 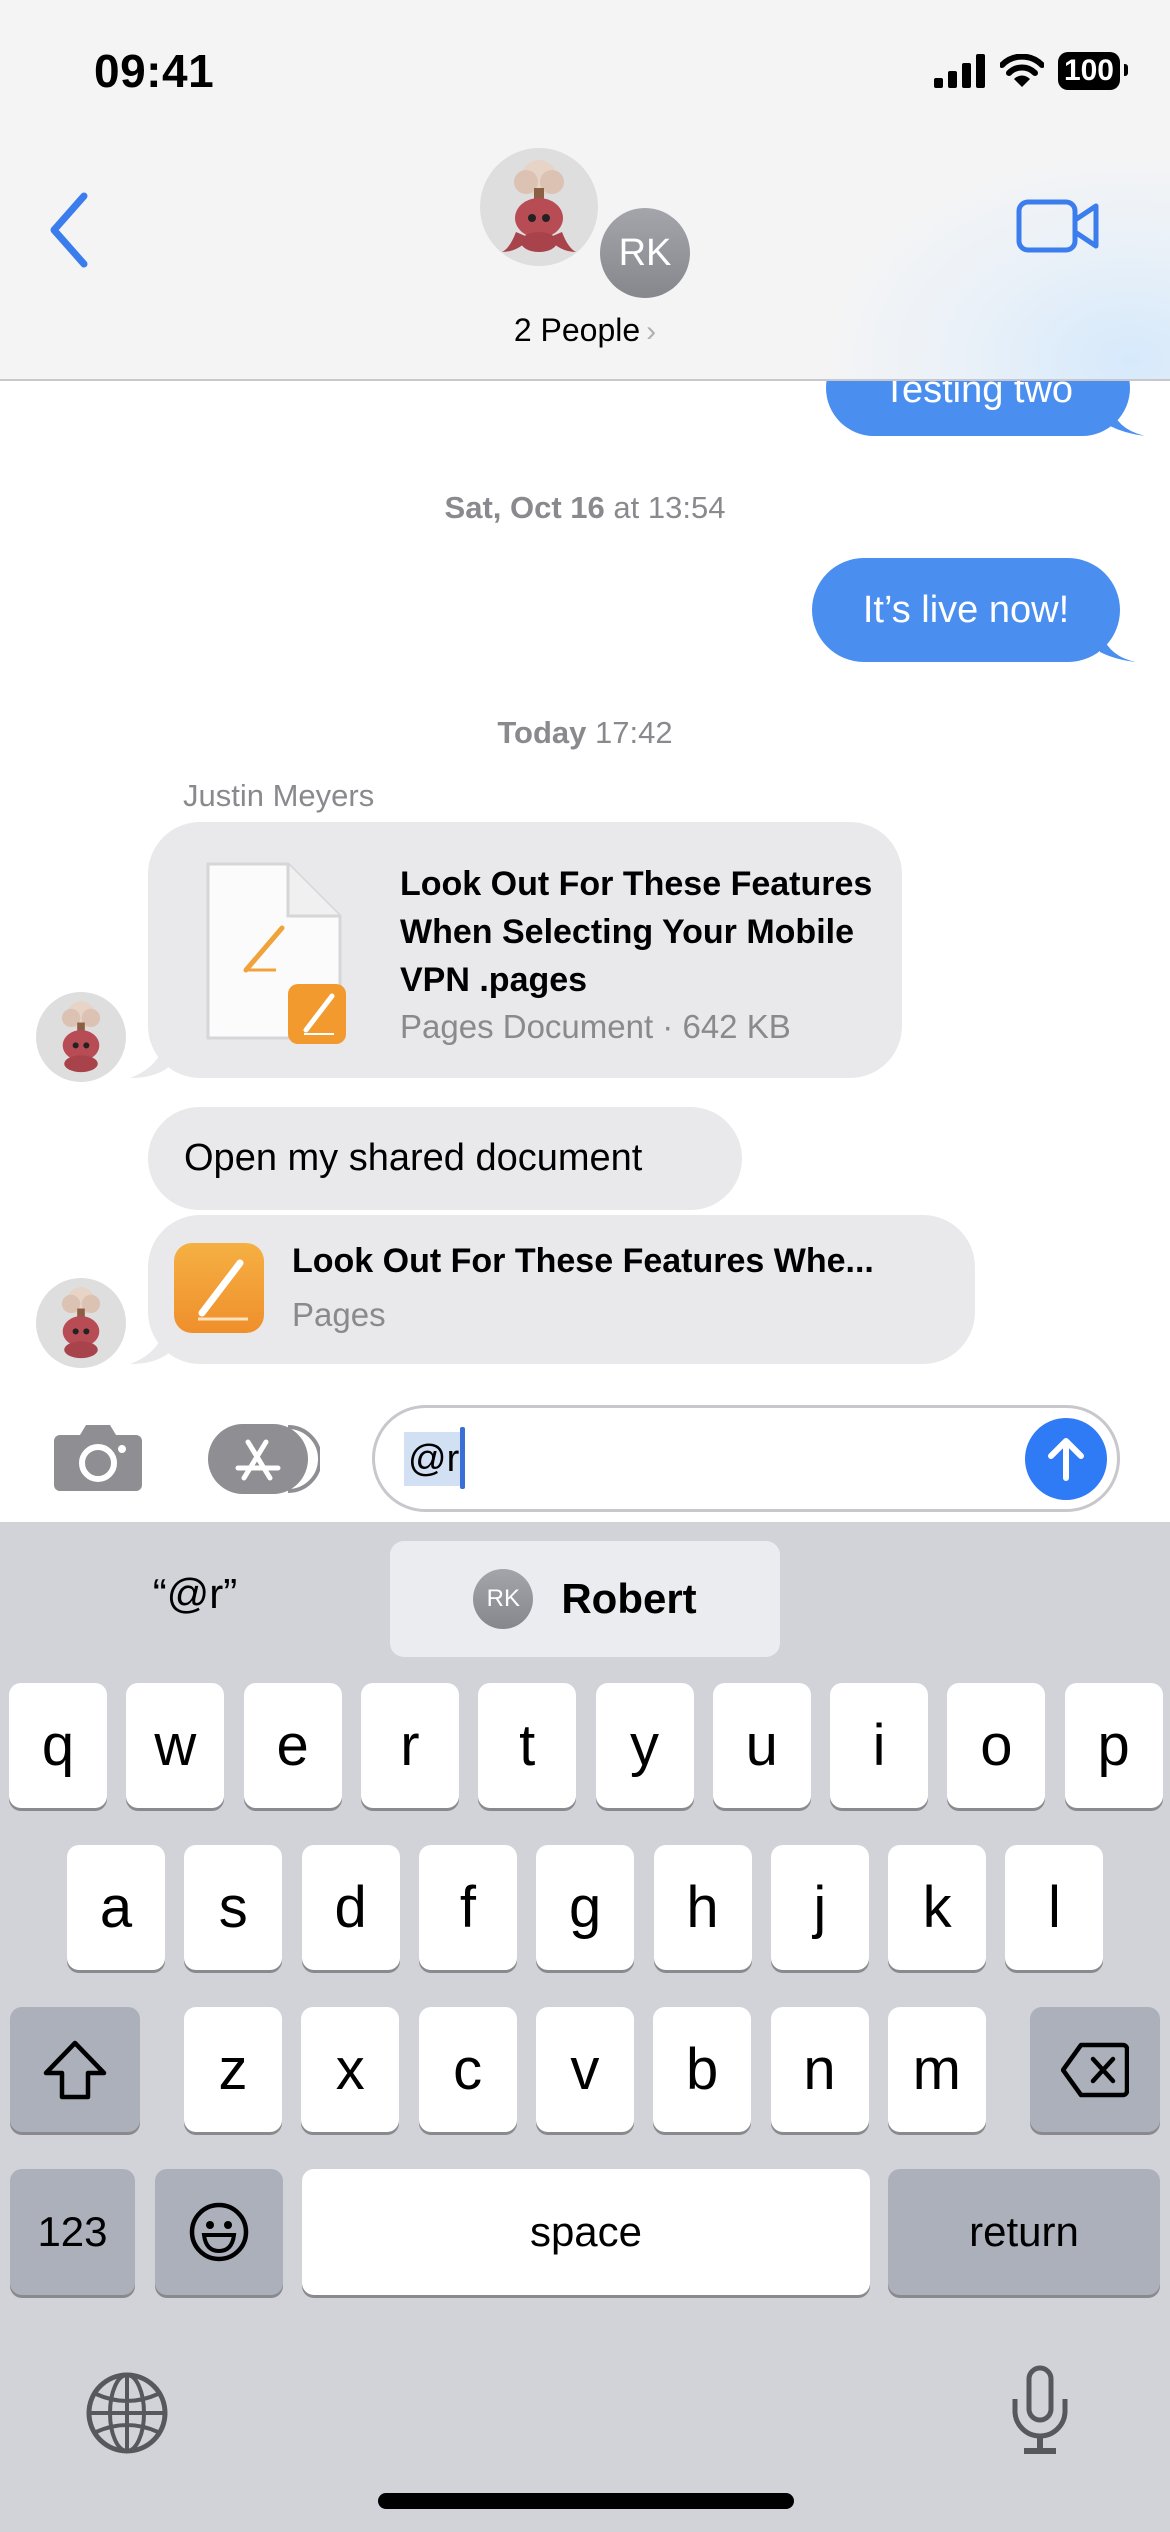 I want to click on chevron-left-icon, so click(x=69, y=230).